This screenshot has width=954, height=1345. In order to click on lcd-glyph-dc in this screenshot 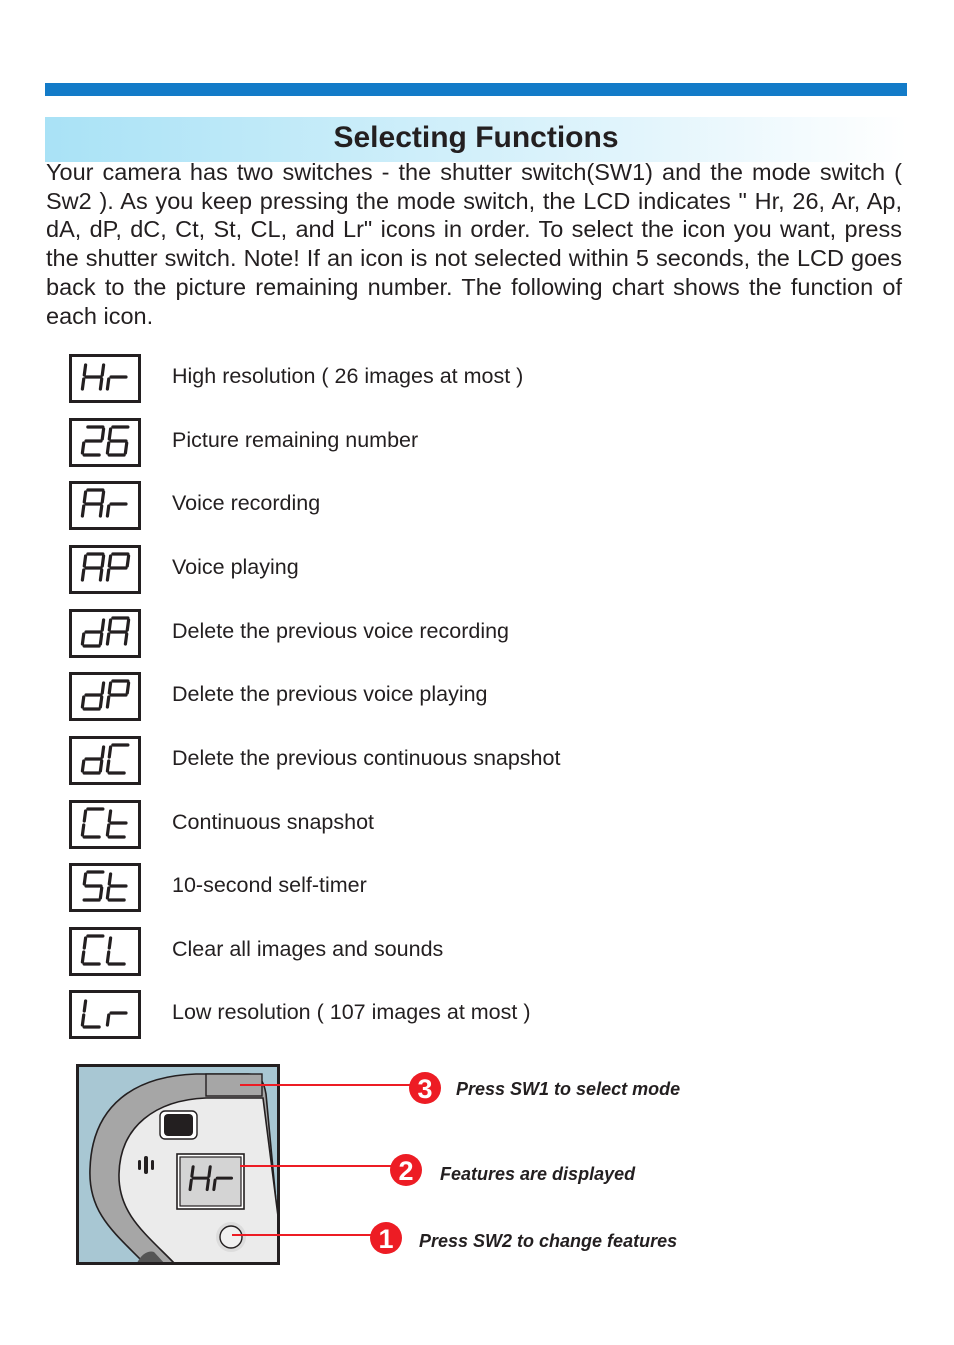, I will do `click(105, 759)`.